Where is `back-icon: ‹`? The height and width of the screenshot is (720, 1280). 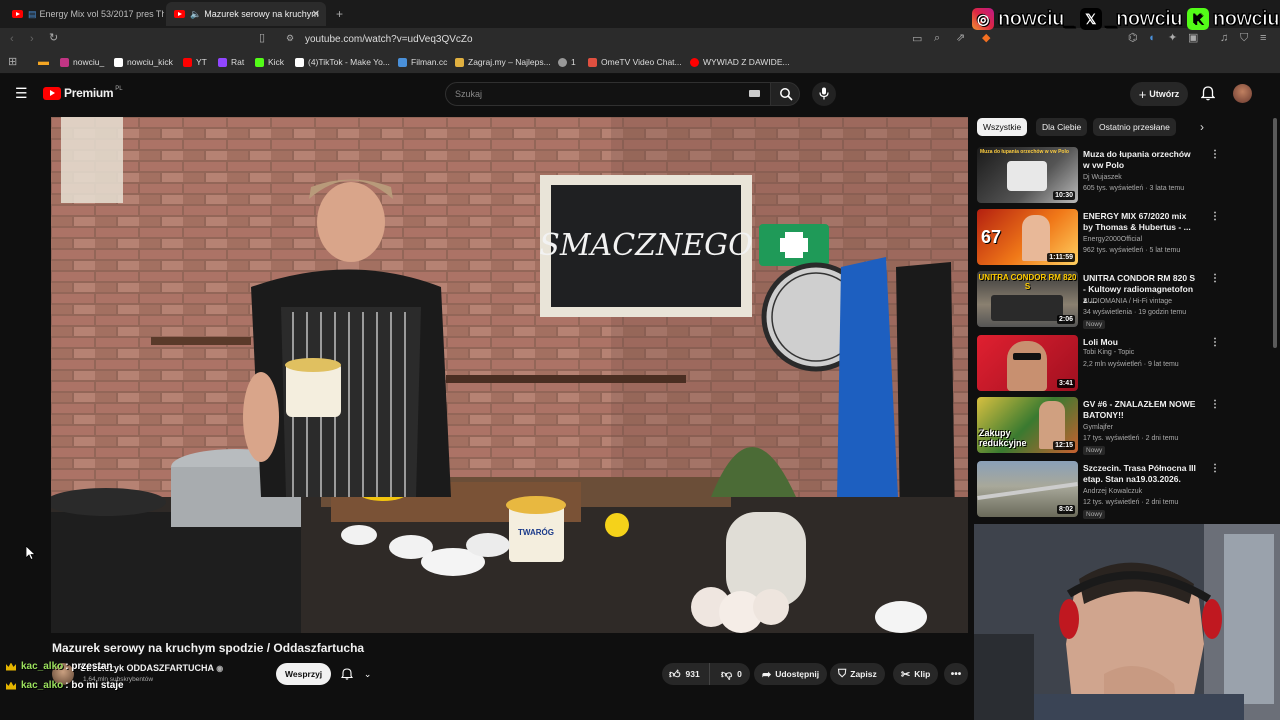
back-icon: ‹ is located at coordinates (12, 39).